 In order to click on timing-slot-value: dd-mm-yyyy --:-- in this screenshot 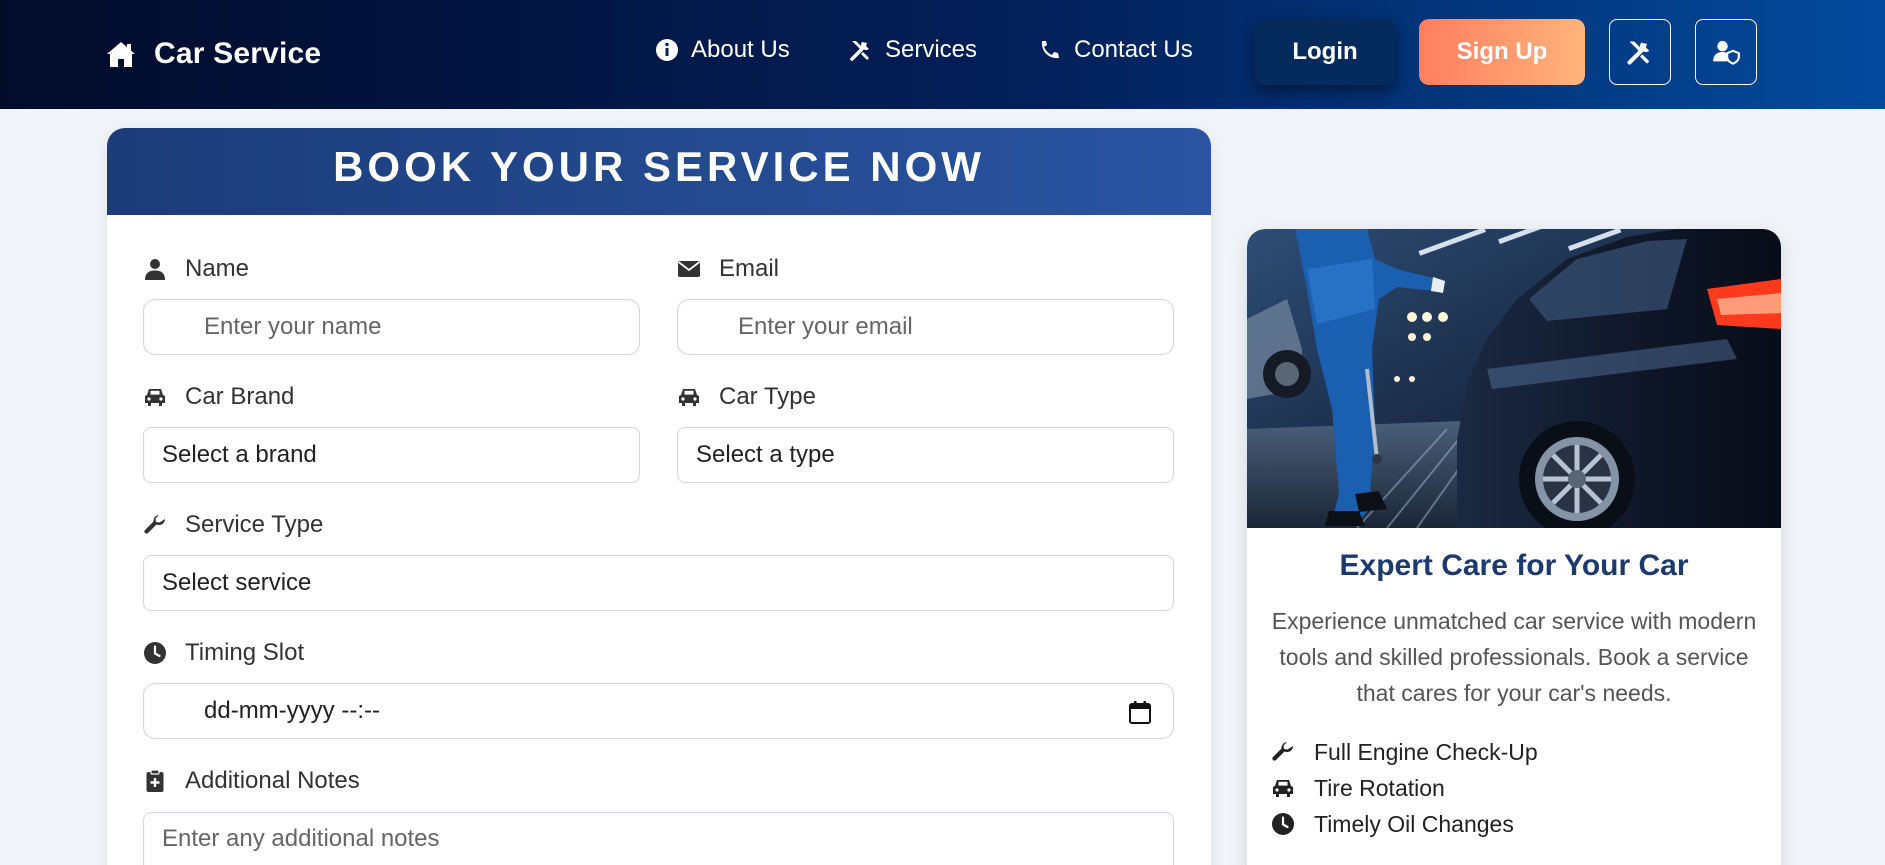, I will do `click(292, 710)`.